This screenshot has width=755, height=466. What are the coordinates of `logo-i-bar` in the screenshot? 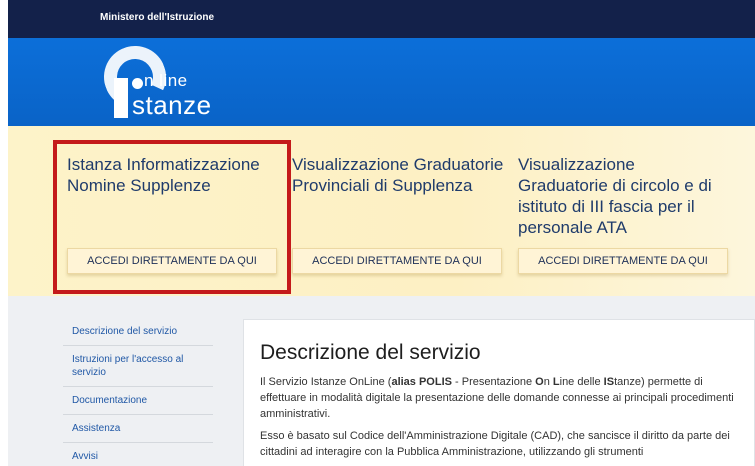 It's located at (121, 98).